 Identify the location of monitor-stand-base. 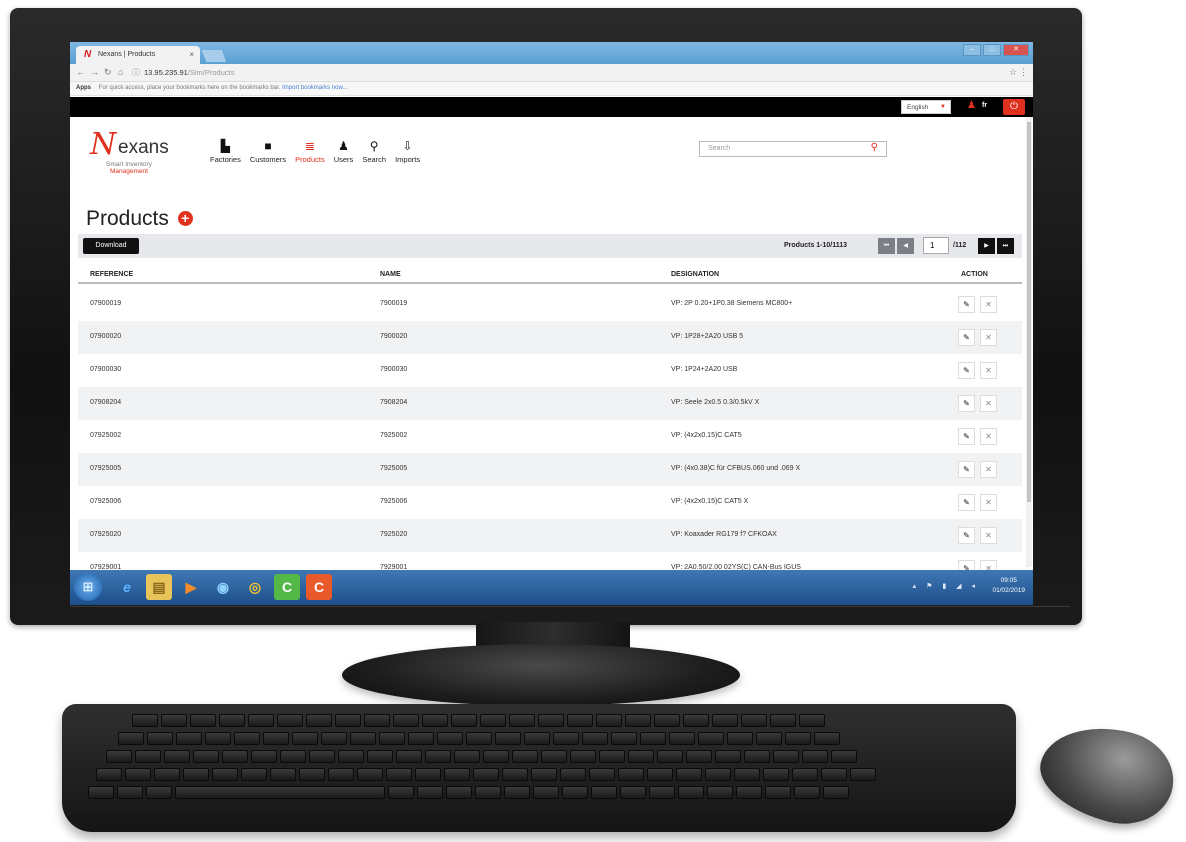
(541, 675).